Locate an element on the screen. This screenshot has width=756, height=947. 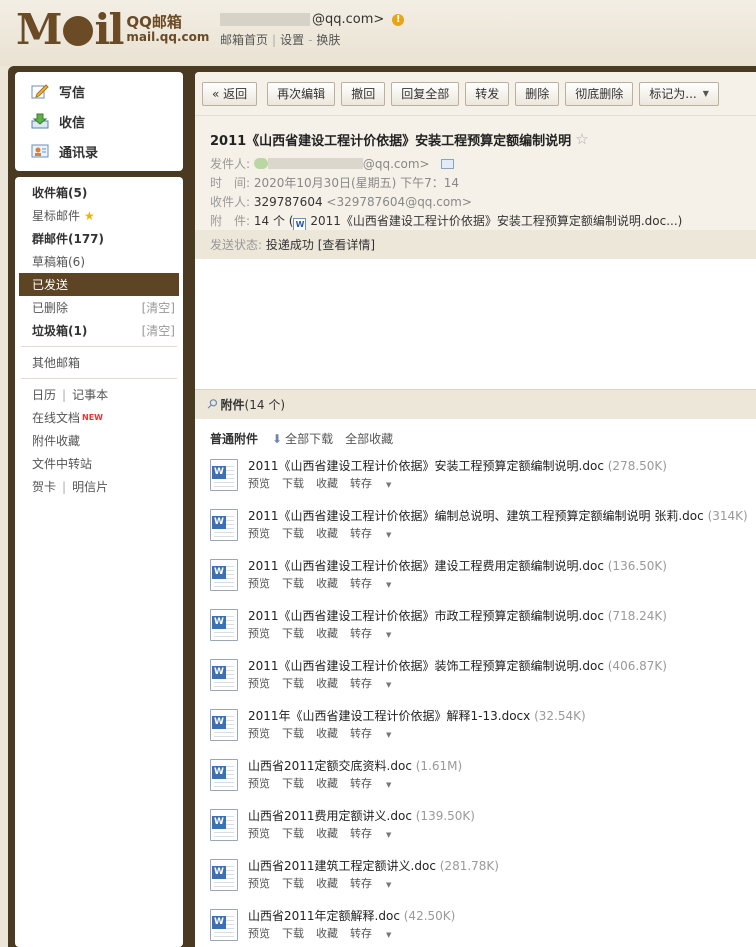
star-outline-icon: ☆ is located at coordinates (581, 139).